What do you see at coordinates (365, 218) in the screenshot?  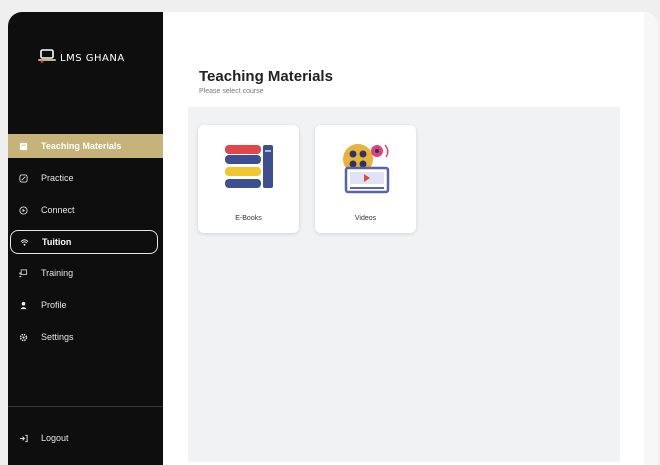 I see `course-card-label: Videos` at bounding box center [365, 218].